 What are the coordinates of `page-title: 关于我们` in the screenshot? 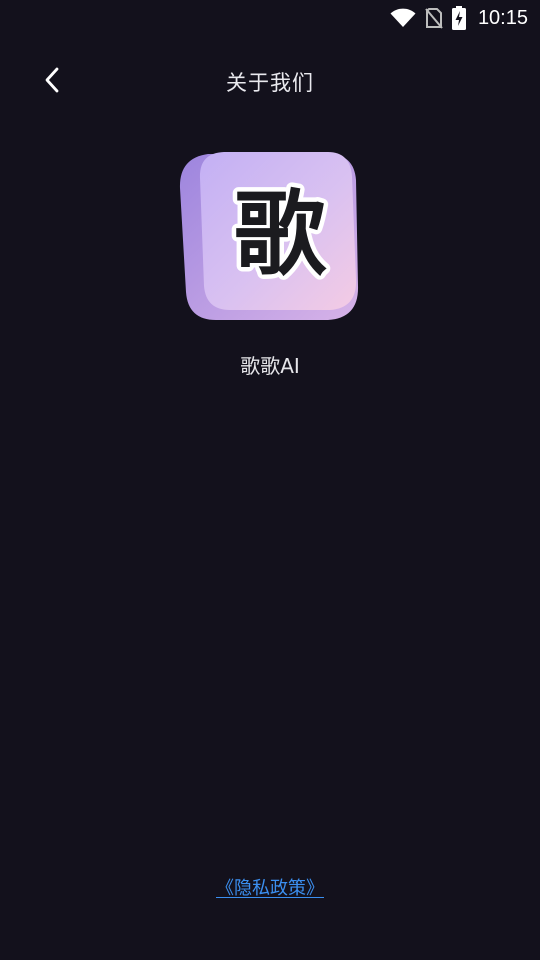 It's located at (270, 83).